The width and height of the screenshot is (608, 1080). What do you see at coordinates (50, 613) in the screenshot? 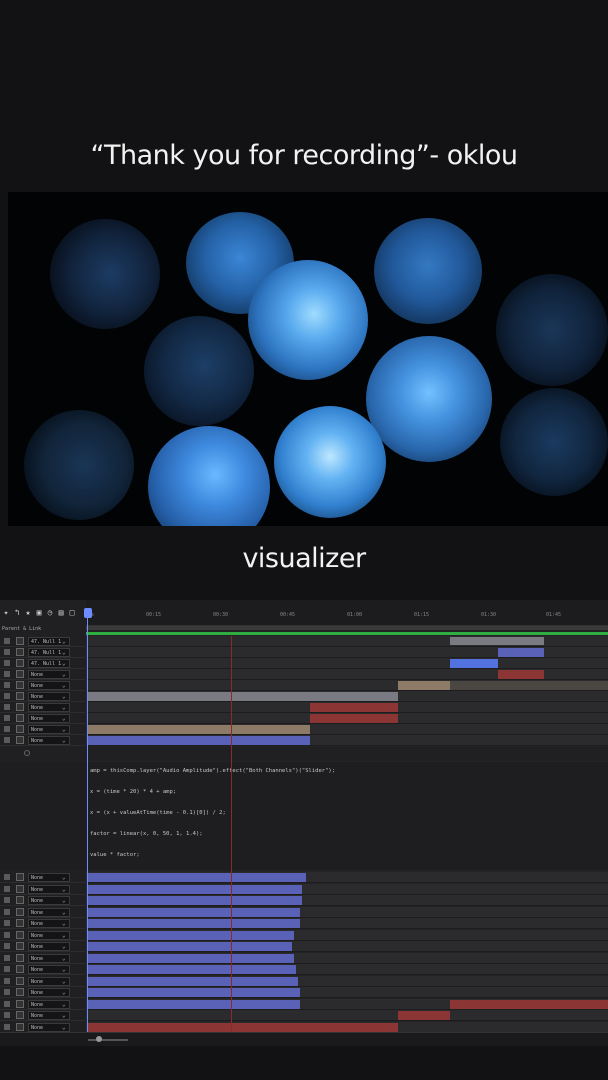
I see `stopwatch-icon: ◷` at bounding box center [50, 613].